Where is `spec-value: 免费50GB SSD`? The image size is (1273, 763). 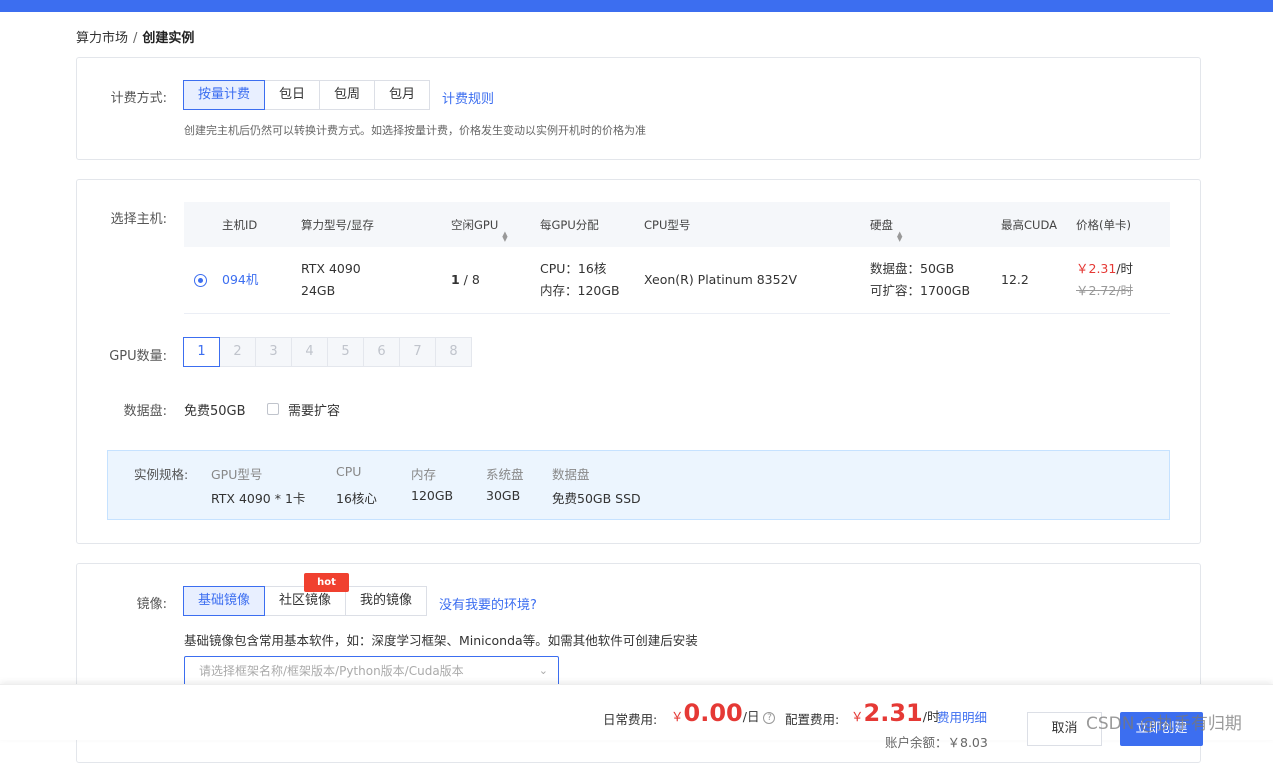
spec-value: 免费50GB SSD is located at coordinates (596, 498).